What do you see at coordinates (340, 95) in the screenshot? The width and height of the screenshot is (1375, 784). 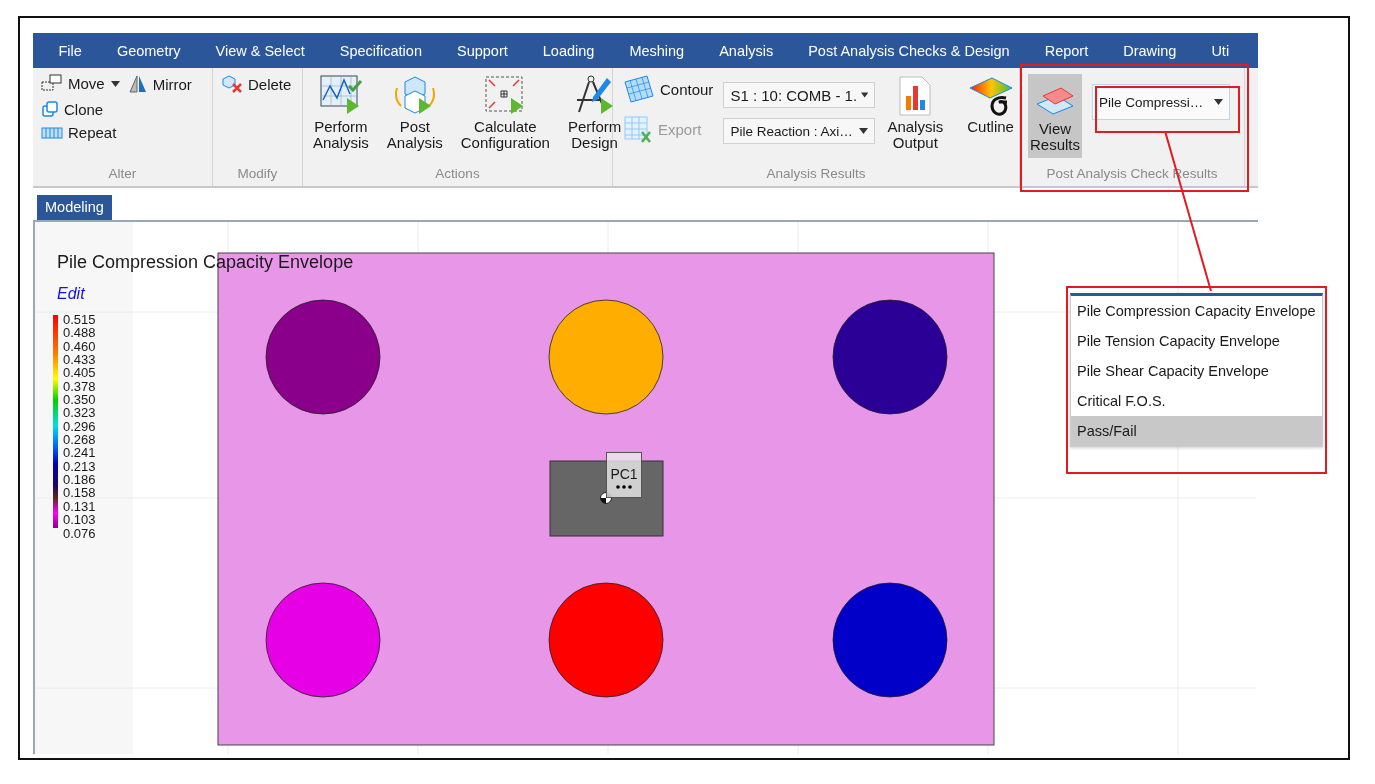 I see `chart-check-icon` at bounding box center [340, 95].